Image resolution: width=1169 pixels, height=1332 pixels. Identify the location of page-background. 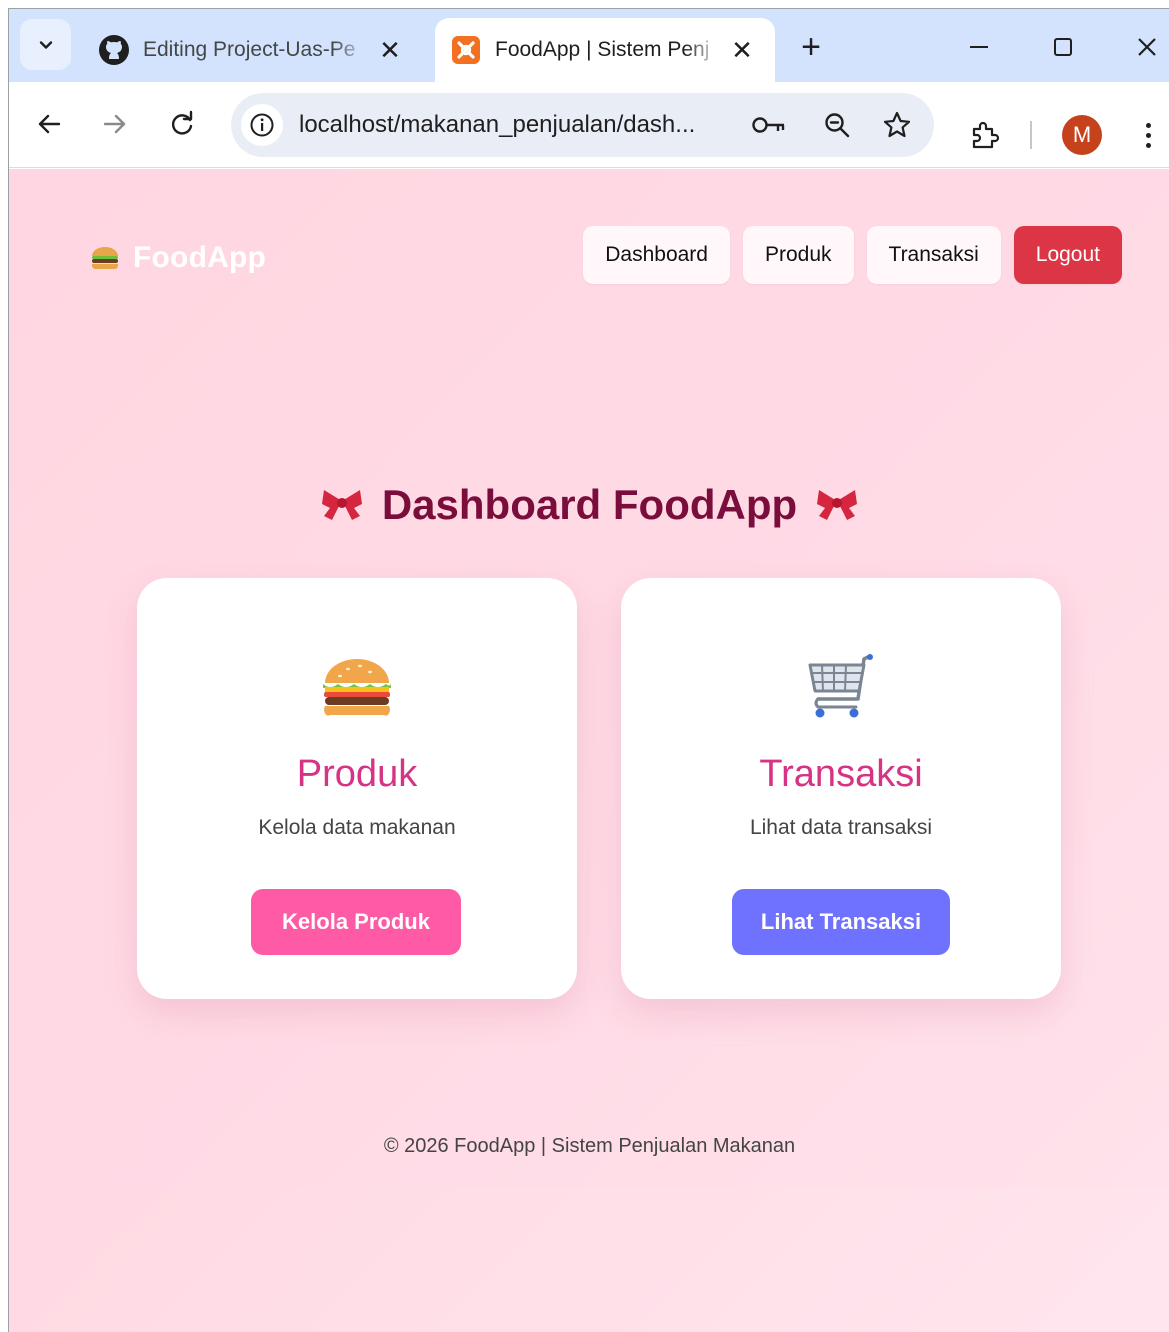
(589, 1259).